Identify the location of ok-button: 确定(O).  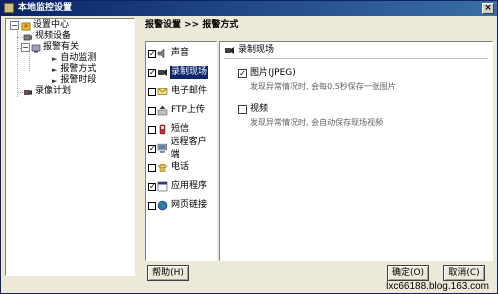
(408, 273).